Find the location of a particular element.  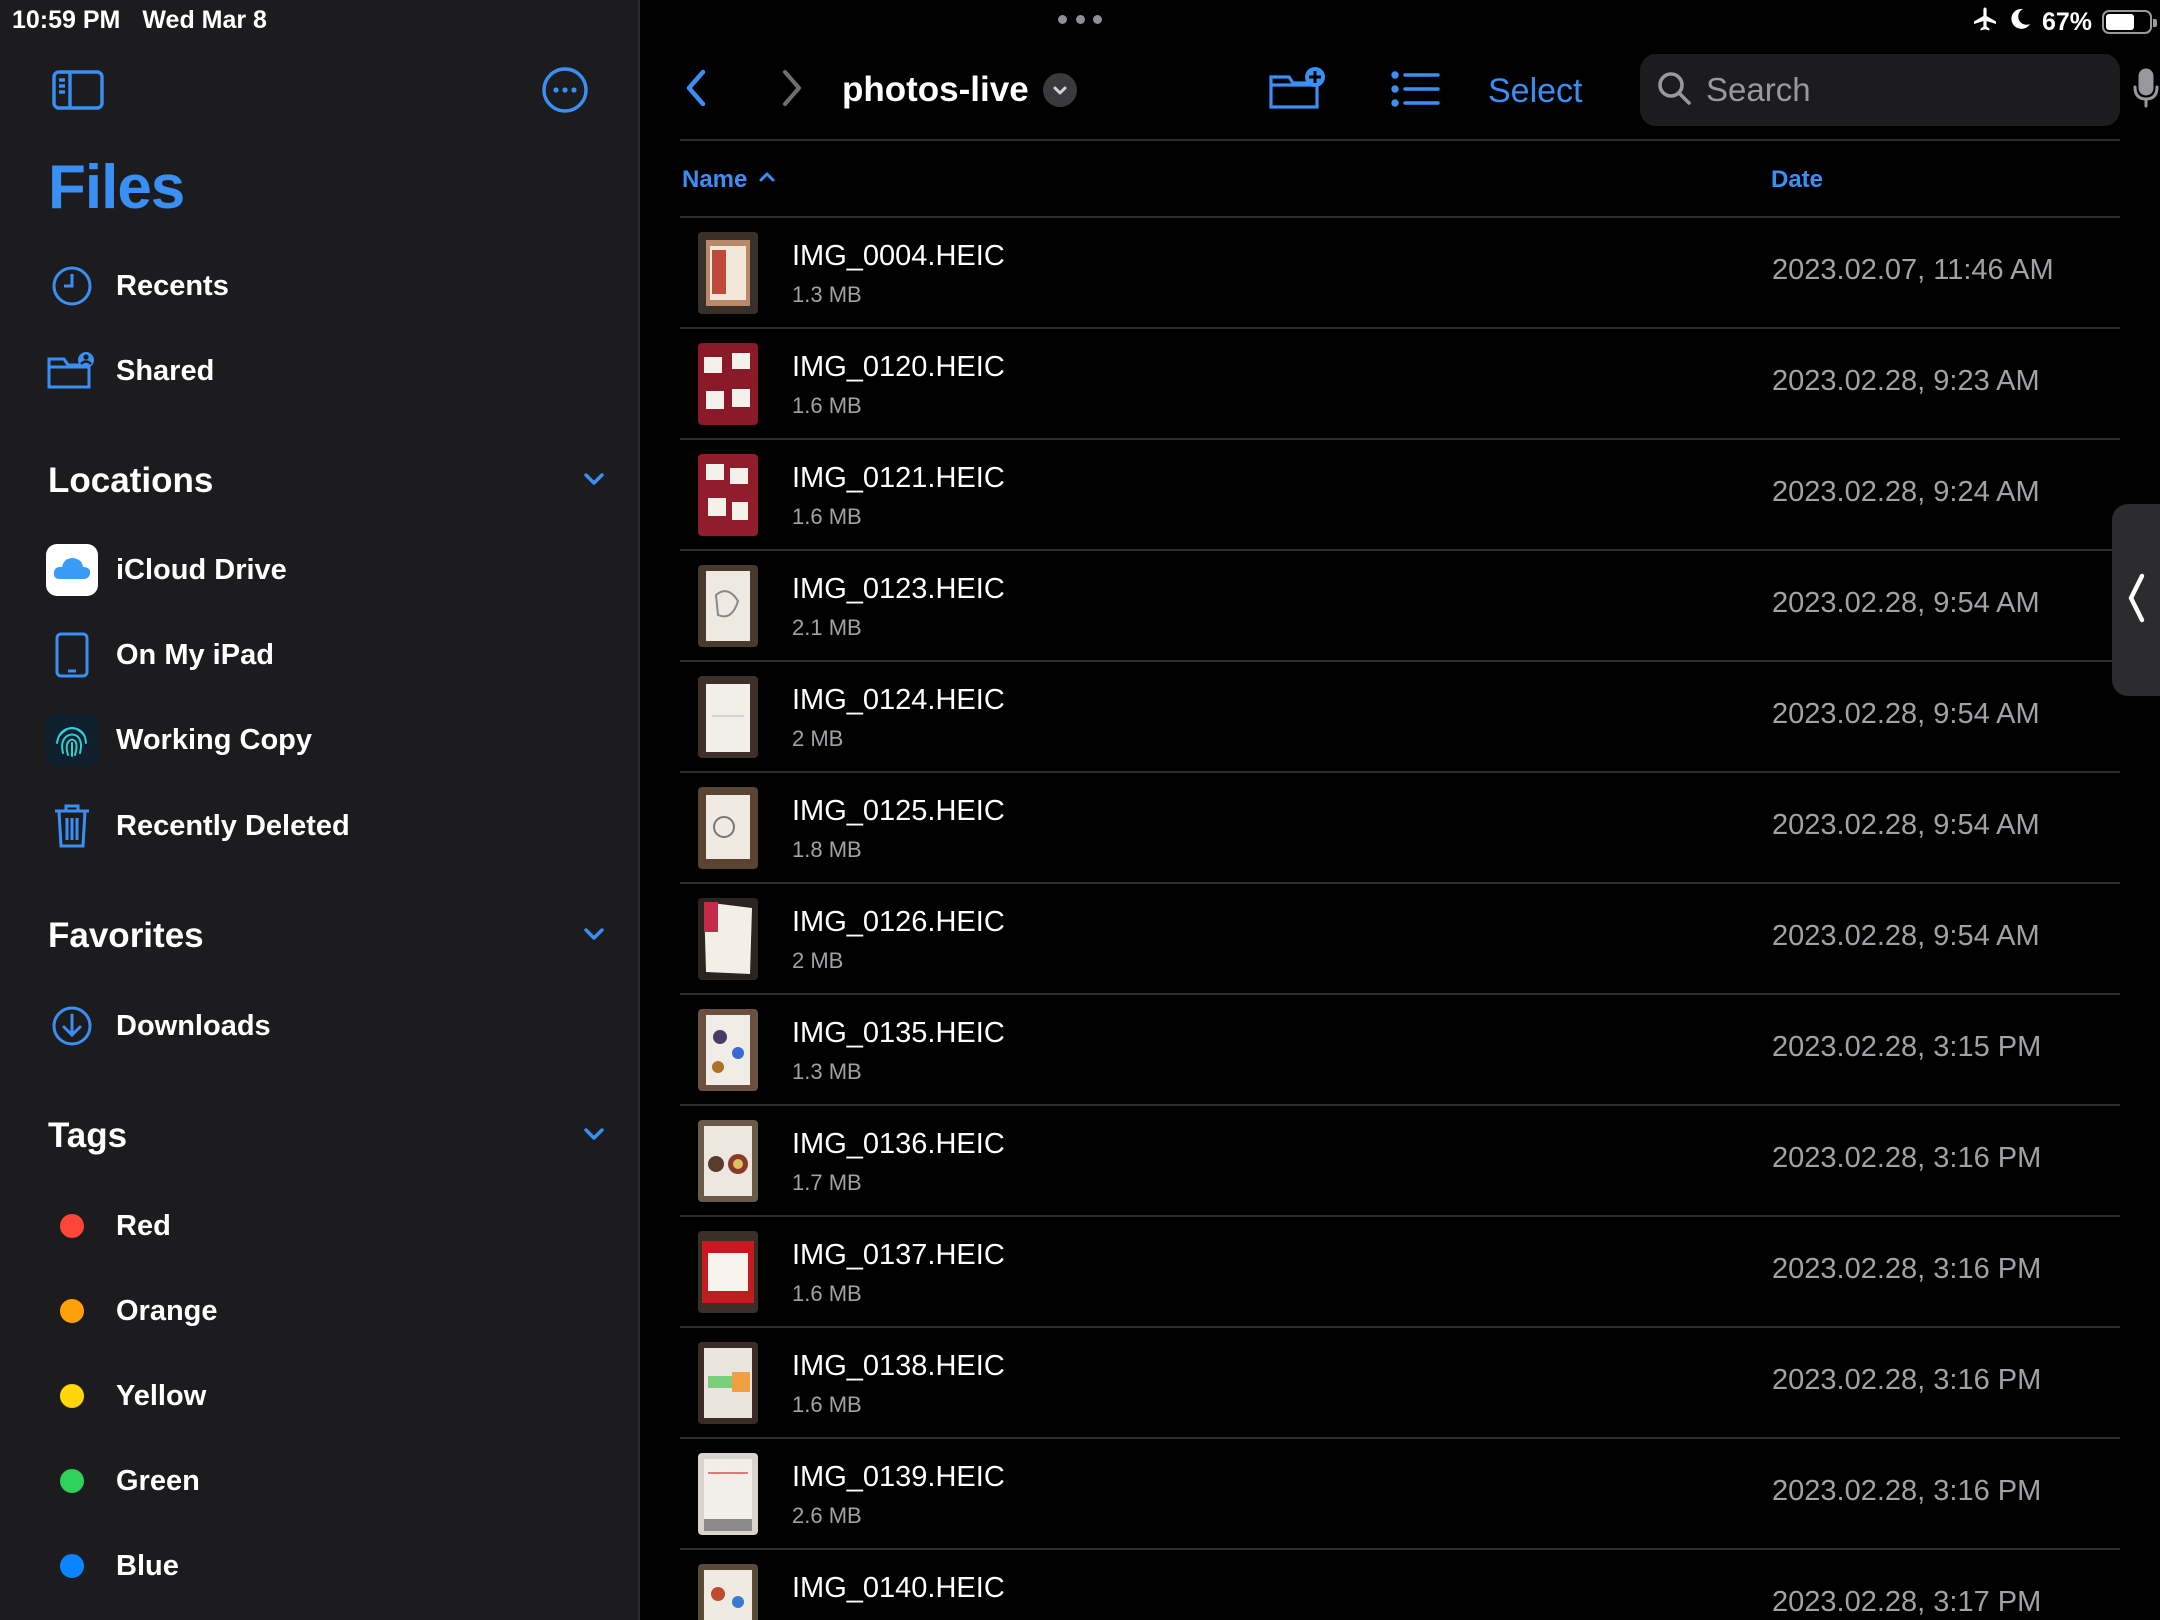

sidebar-item-label: Recently Deleted is located at coordinates (233, 825).